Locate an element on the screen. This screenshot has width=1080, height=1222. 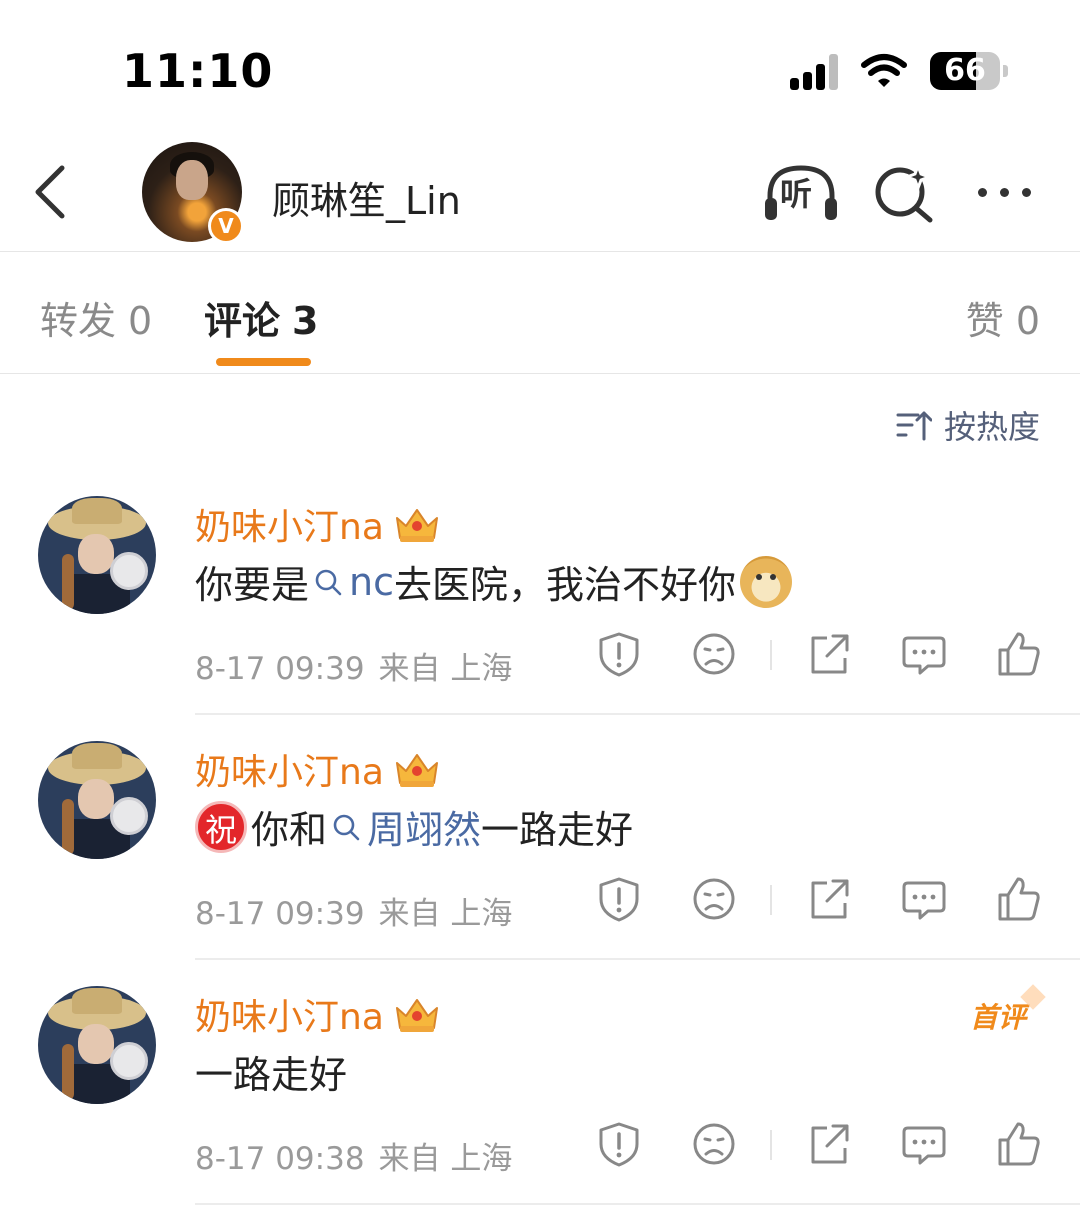
user-avatar: V is located at coordinates (193, 193).